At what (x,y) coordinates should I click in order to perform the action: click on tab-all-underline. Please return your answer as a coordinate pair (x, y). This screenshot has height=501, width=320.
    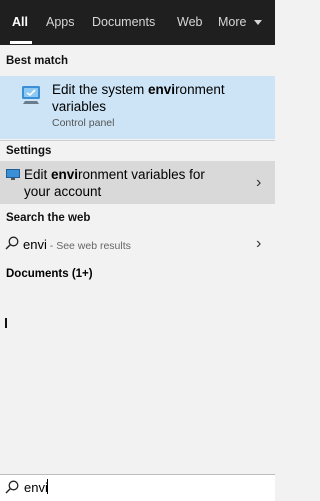
    Looking at the image, I should click on (21, 42).